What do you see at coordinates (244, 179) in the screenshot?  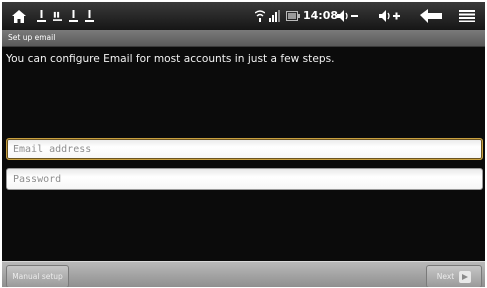 I see `password-field` at bounding box center [244, 179].